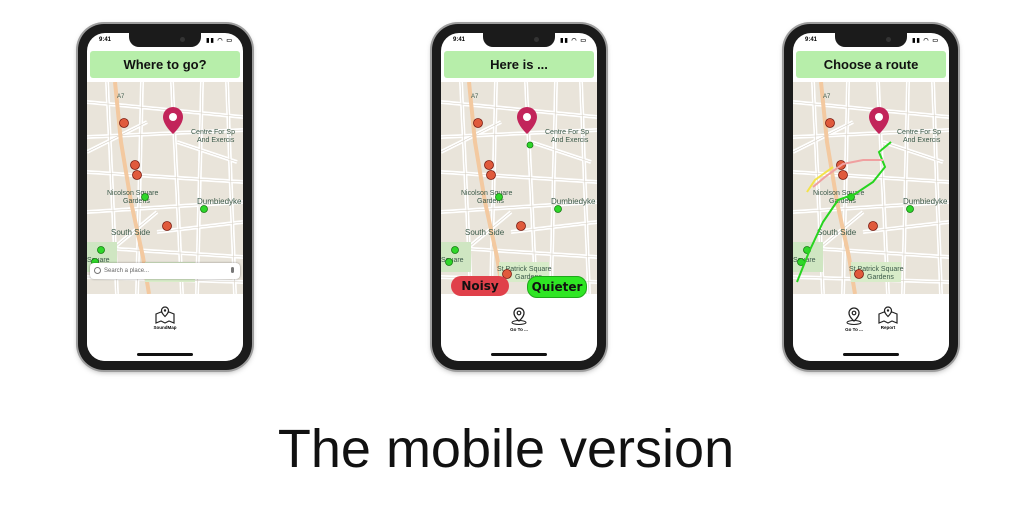  I want to click on report-button: Report, so click(888, 318).